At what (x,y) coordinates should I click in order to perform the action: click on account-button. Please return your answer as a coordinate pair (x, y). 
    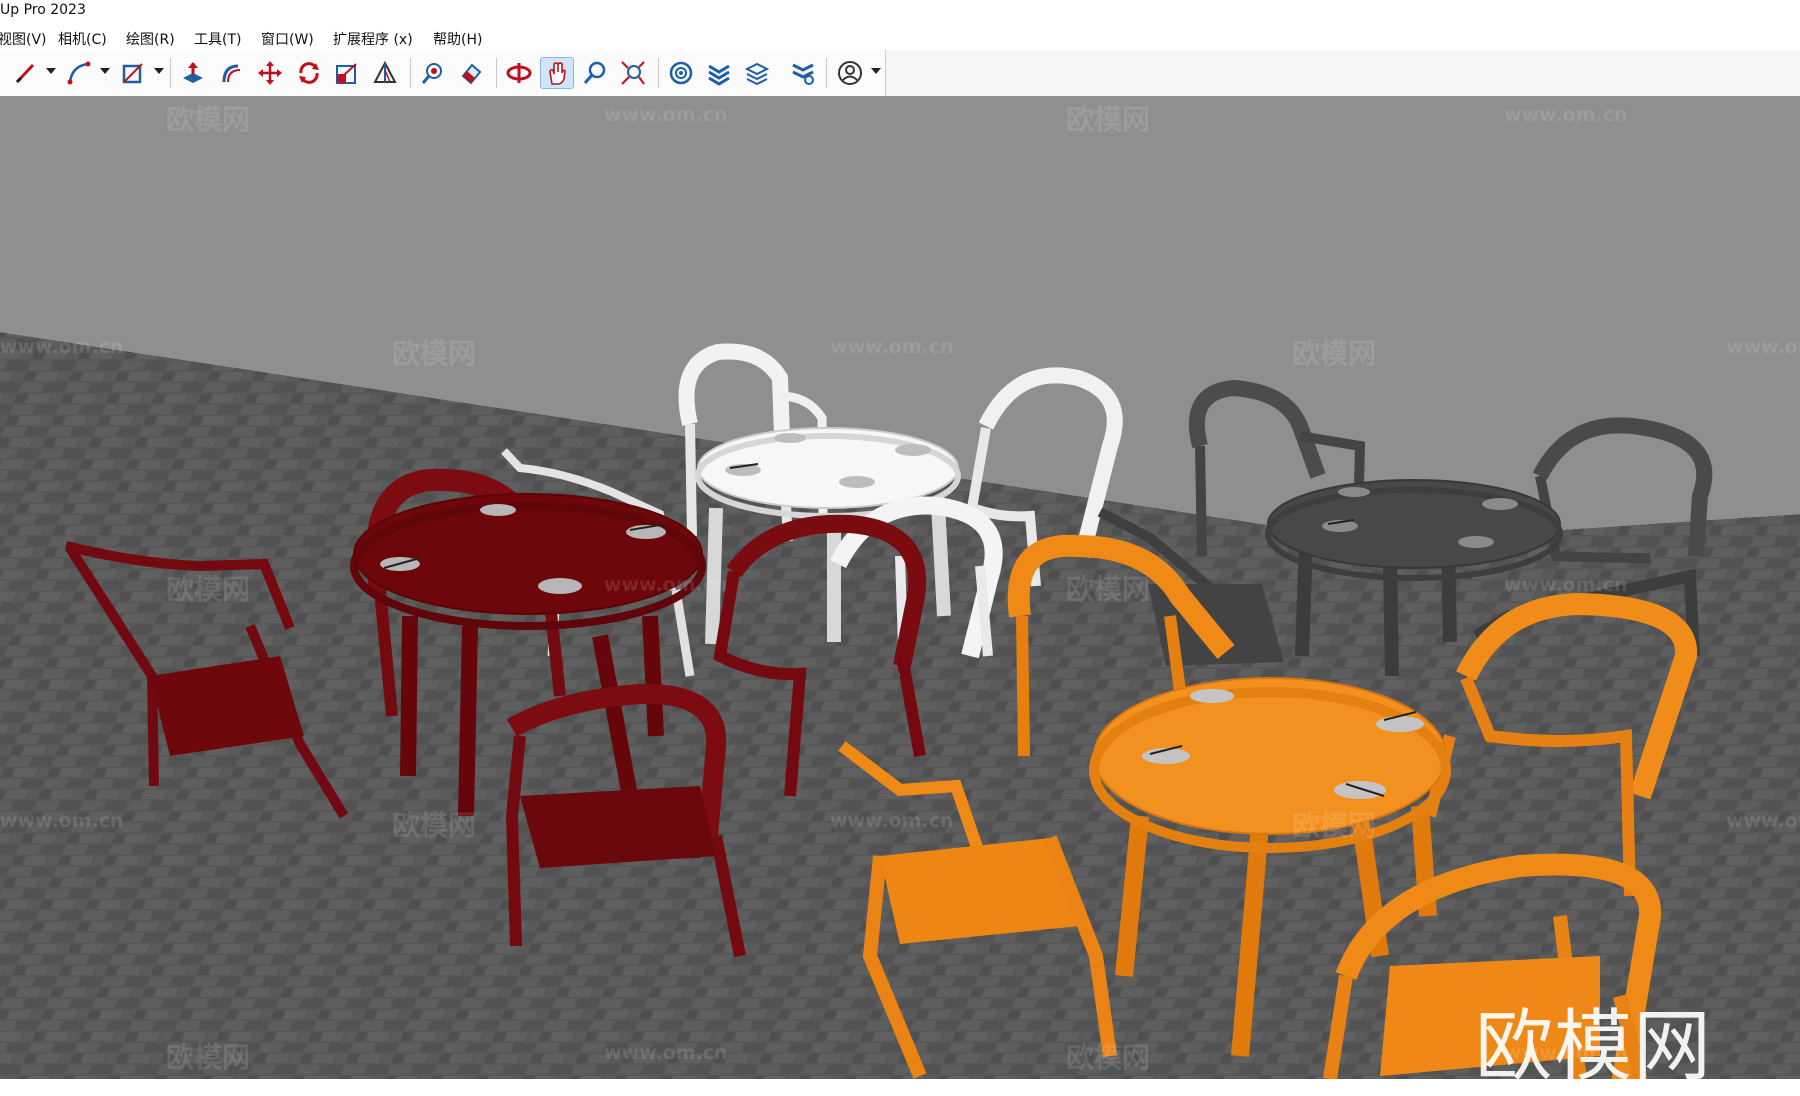
    Looking at the image, I should click on (850, 73).